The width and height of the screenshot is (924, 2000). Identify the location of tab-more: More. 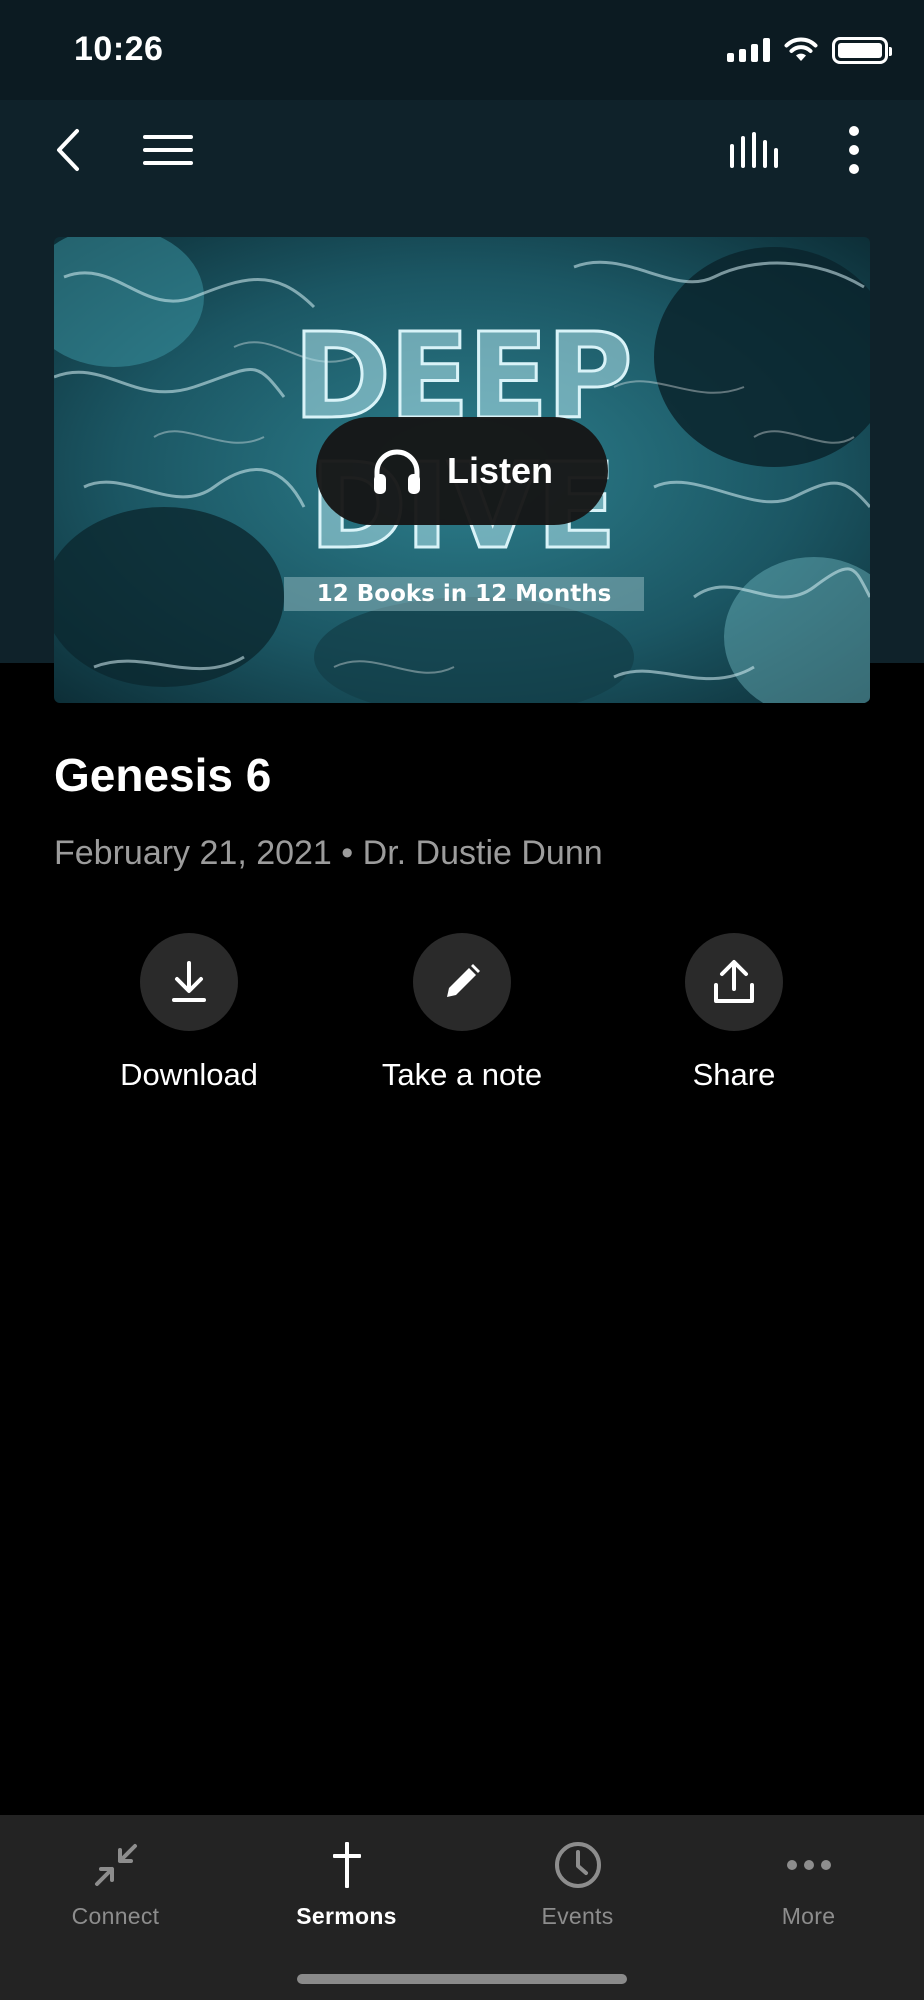
(808, 1880).